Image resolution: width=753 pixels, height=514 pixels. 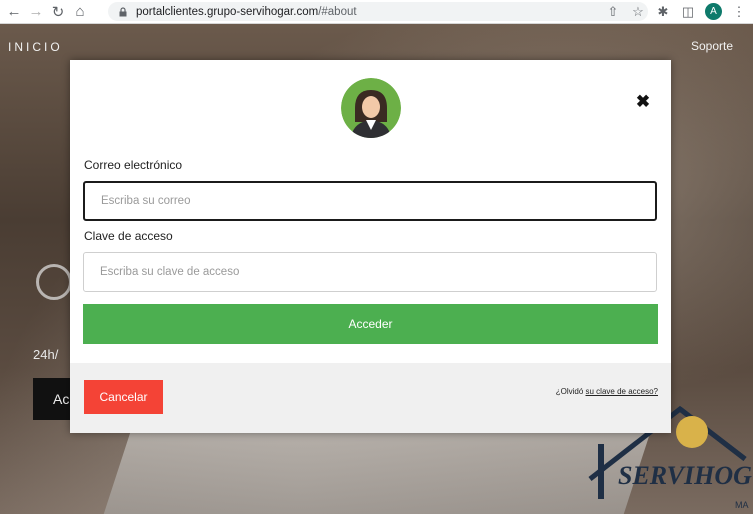 I want to click on modal-footer: Cancelar ¿Olvidó su clave de acceso?, so click(x=370, y=398).